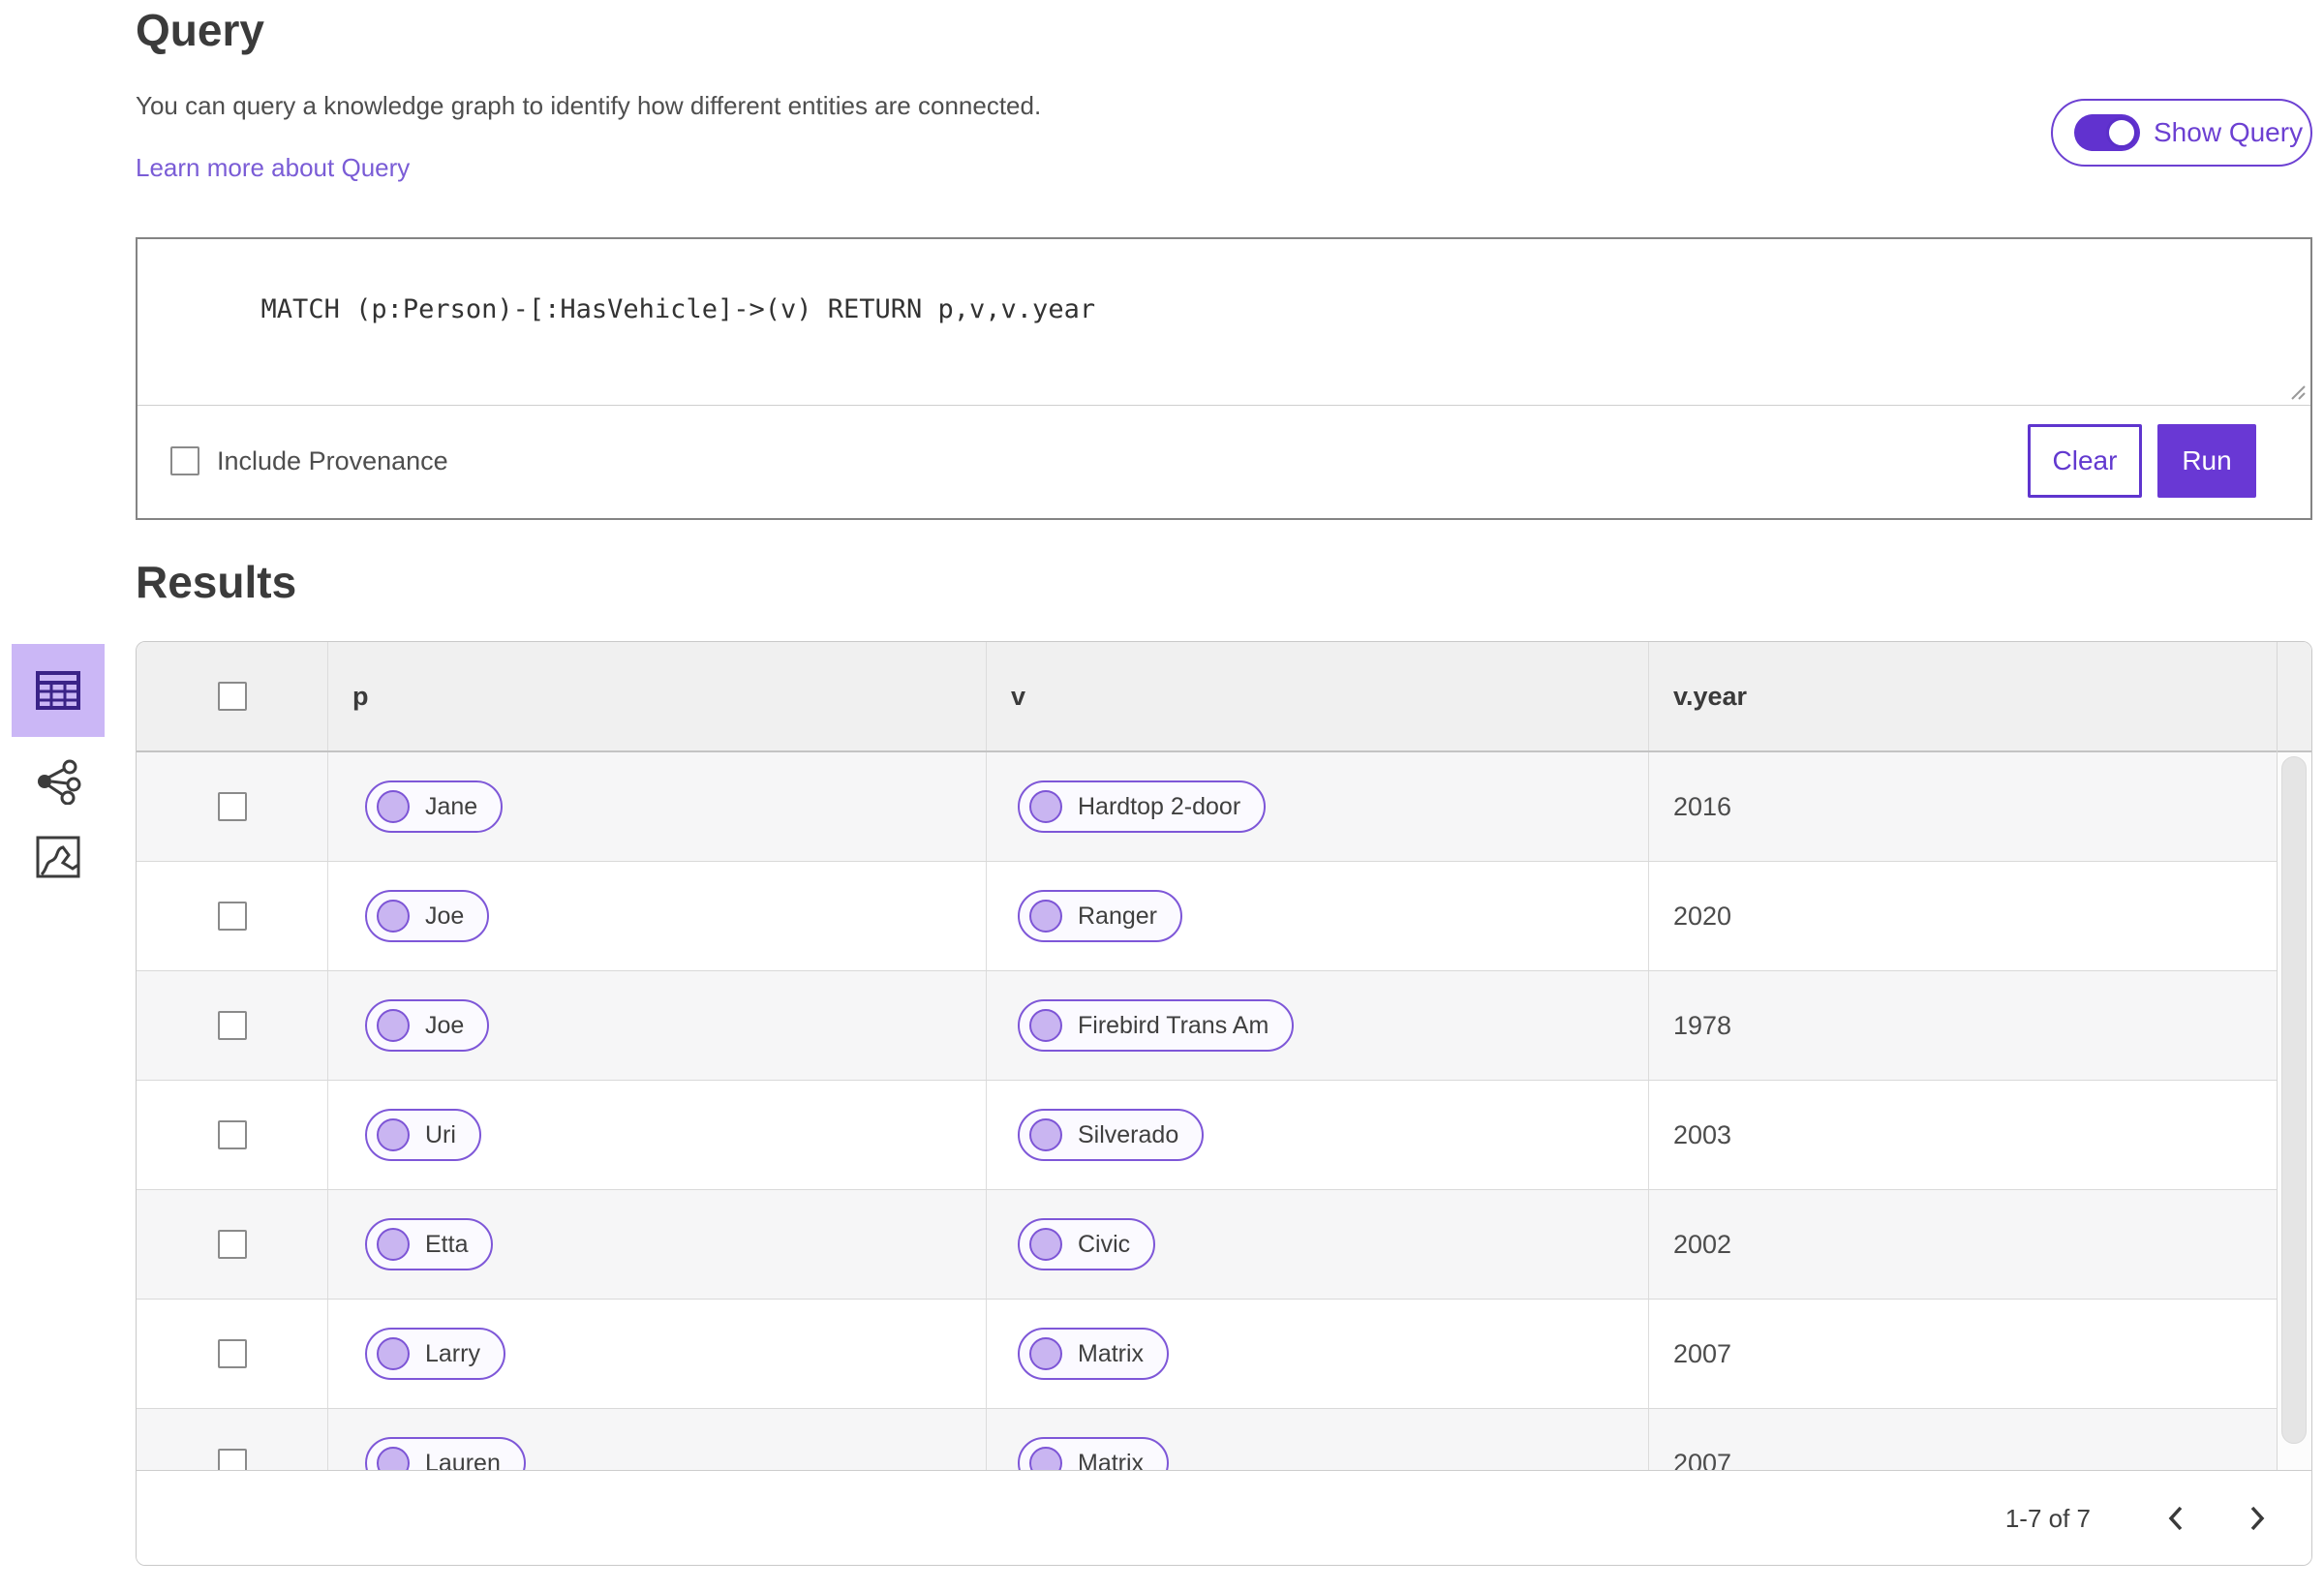 Image resolution: width=2324 pixels, height=1591 pixels. I want to click on entity-label: Lauren, so click(463, 1460).